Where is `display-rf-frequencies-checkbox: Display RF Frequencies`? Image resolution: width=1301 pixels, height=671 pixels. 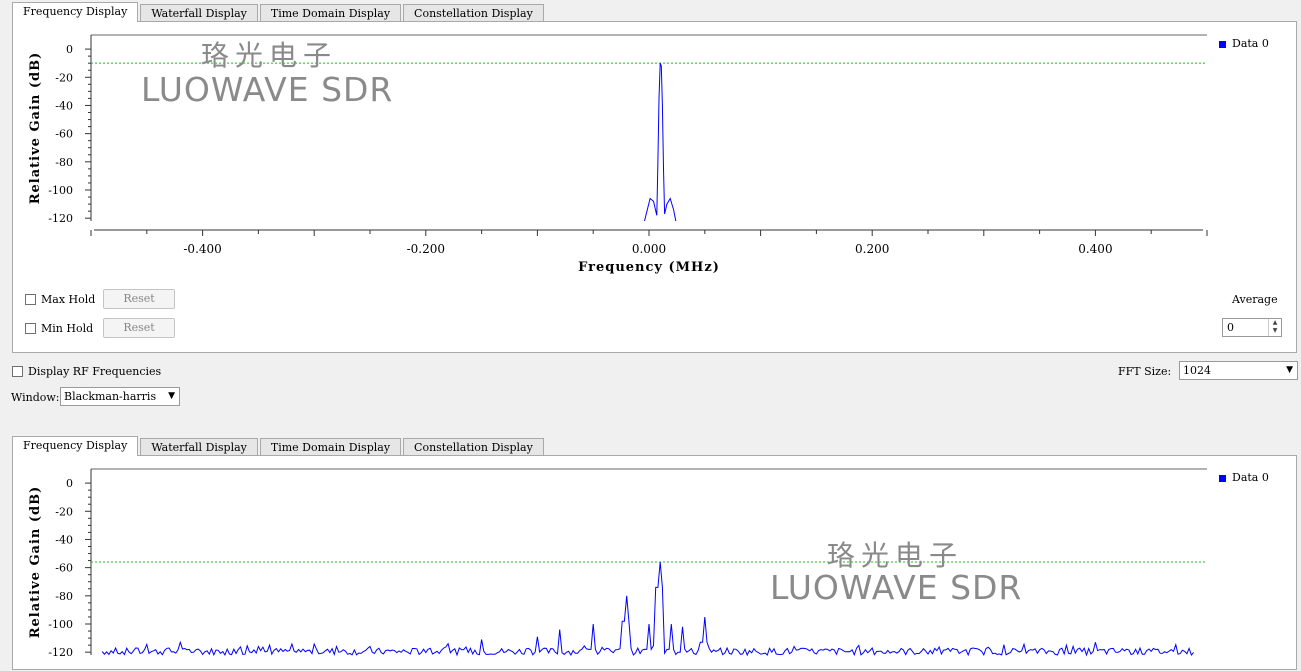
display-rf-frequencies-checkbox: Display RF Frequencies is located at coordinates (86, 371).